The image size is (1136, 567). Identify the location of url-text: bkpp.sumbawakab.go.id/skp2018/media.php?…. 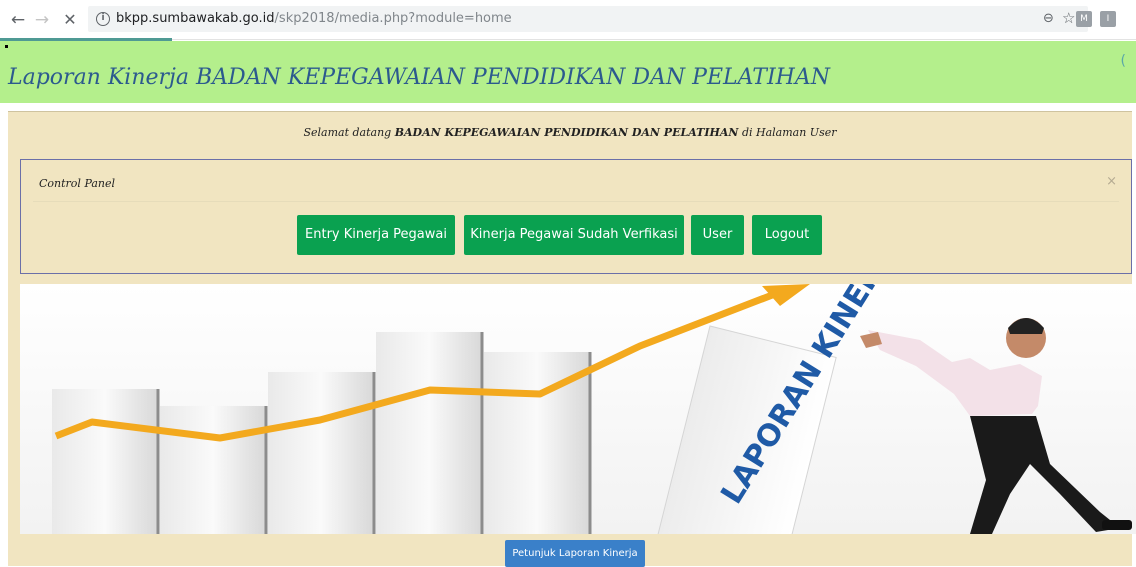
(314, 18).